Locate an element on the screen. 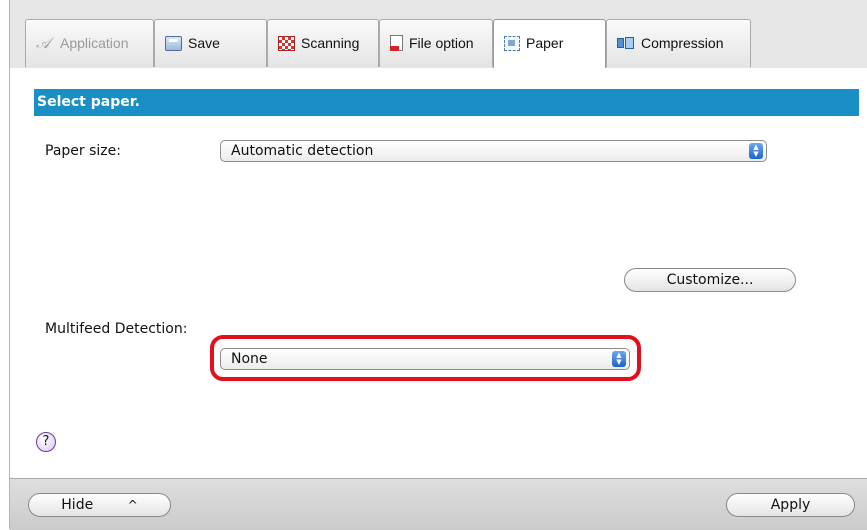 The height and width of the screenshot is (530, 867). scanning-icon is located at coordinates (286, 43).